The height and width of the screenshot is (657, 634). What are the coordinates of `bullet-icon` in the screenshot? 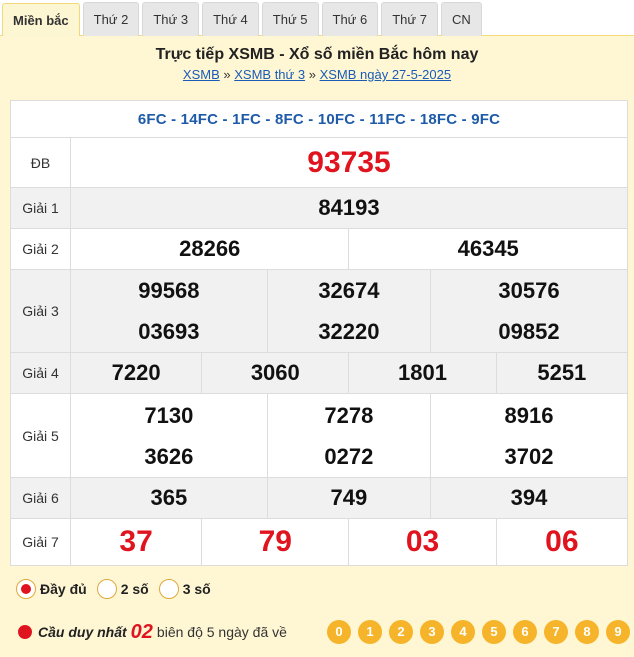 It's located at (25, 632).